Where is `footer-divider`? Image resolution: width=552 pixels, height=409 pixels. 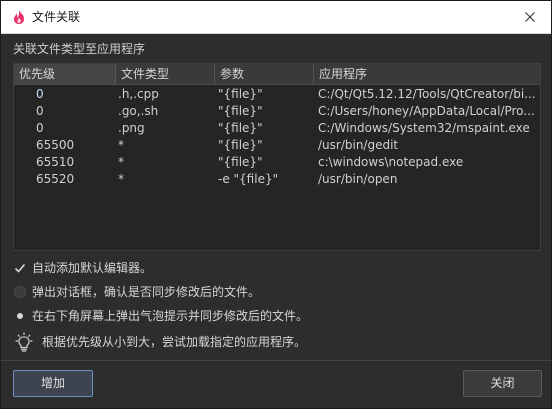 footer-divider is located at coordinates (276, 360).